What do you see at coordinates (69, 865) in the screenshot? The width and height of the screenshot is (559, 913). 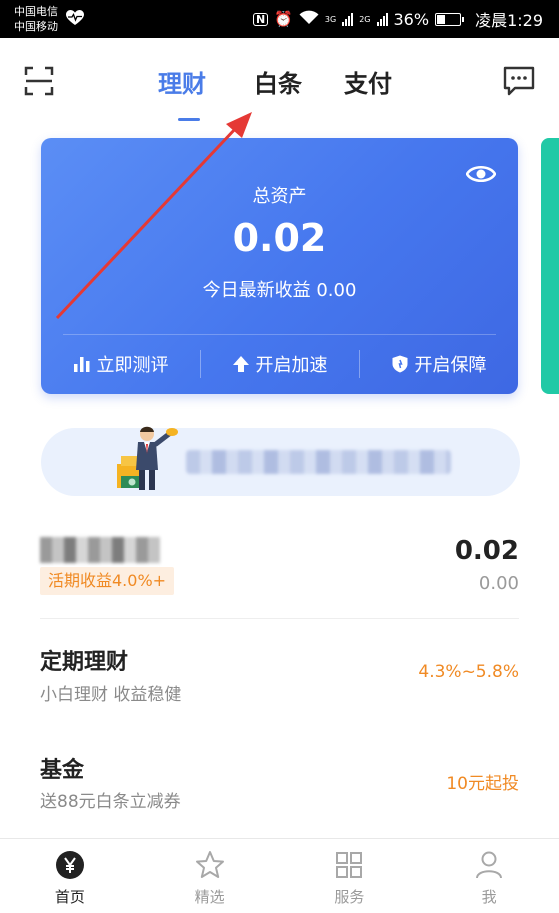 I see `yen-icon` at bounding box center [69, 865].